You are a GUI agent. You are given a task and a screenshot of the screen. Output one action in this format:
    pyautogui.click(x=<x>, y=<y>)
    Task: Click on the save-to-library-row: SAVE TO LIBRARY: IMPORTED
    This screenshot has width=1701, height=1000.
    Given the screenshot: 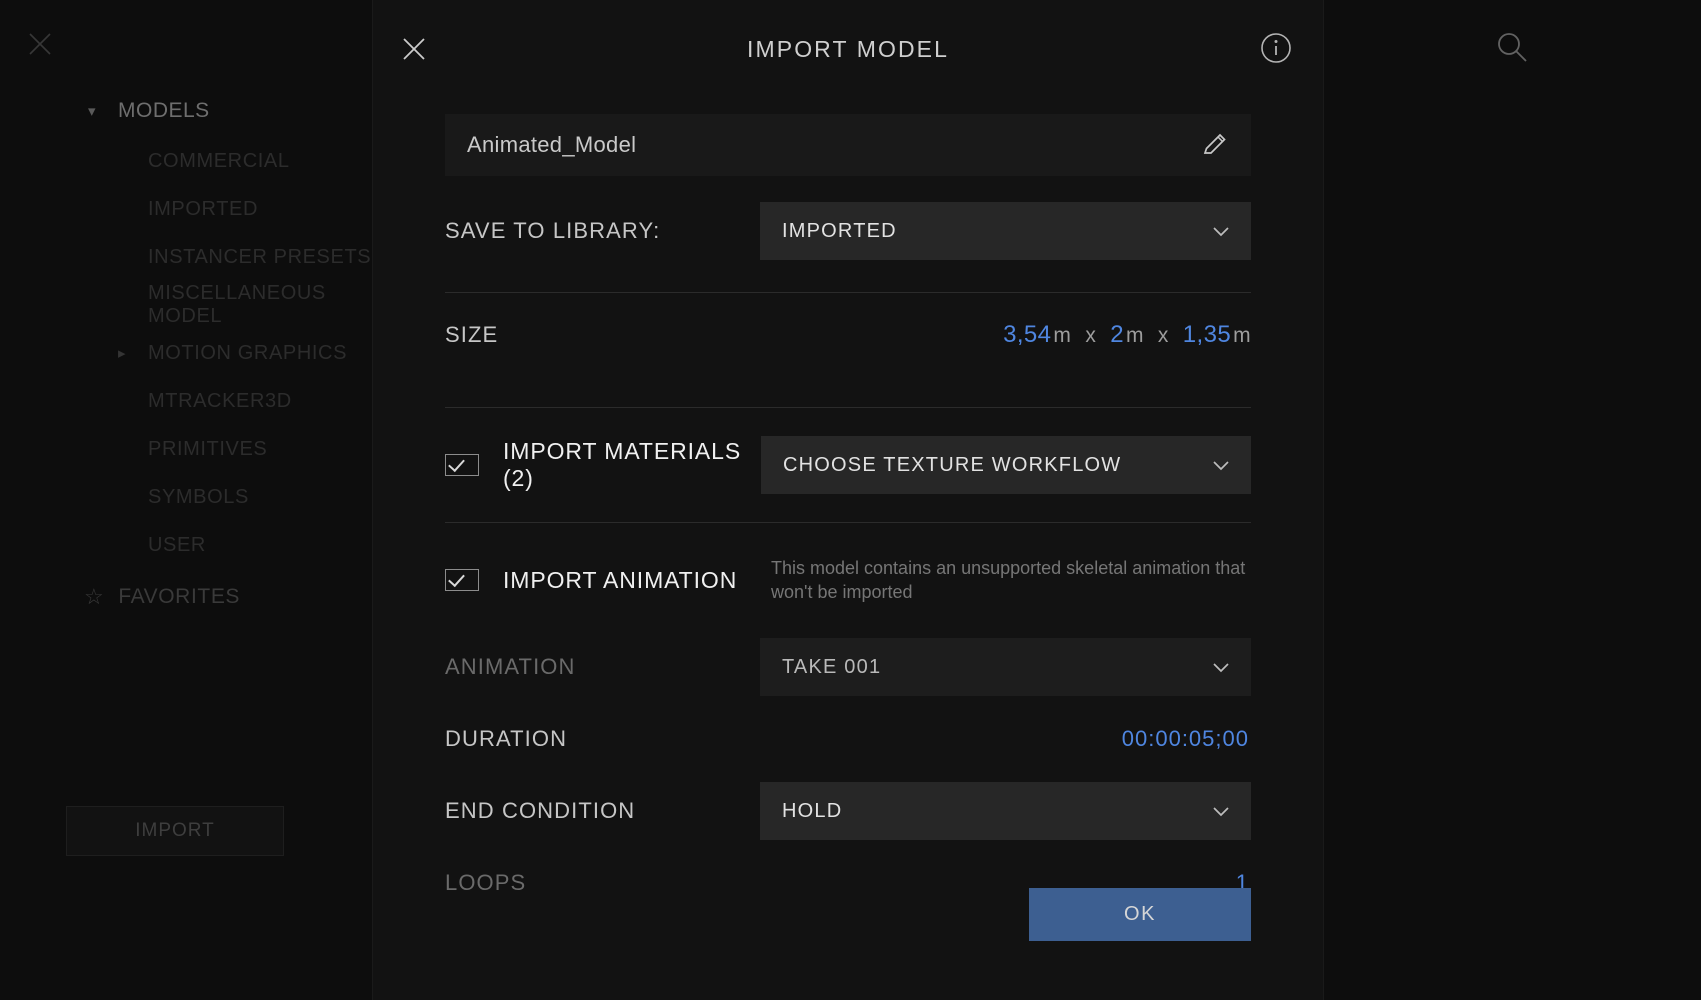 What is the action you would take?
    pyautogui.click(x=848, y=231)
    